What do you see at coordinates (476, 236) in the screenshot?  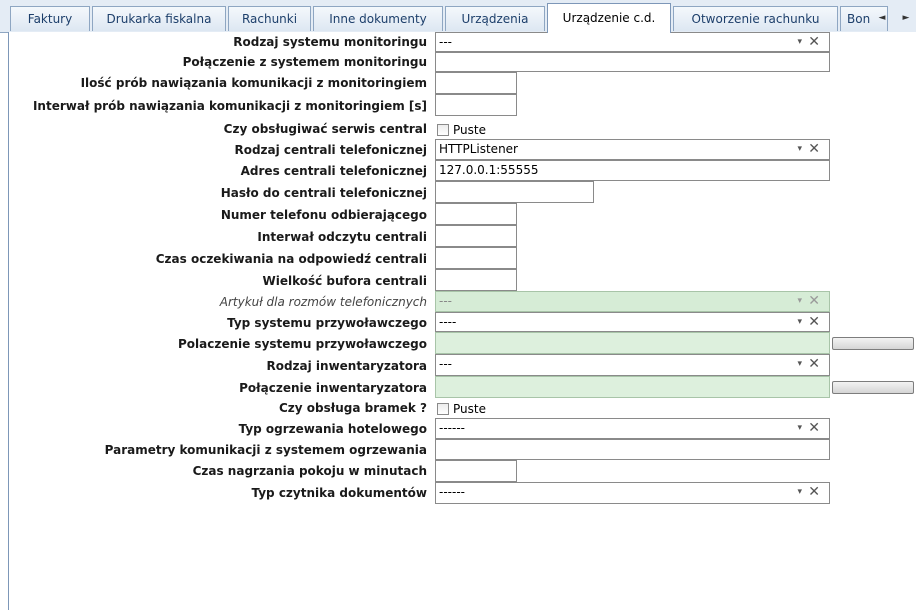 I see `input-interwal-odczytu` at bounding box center [476, 236].